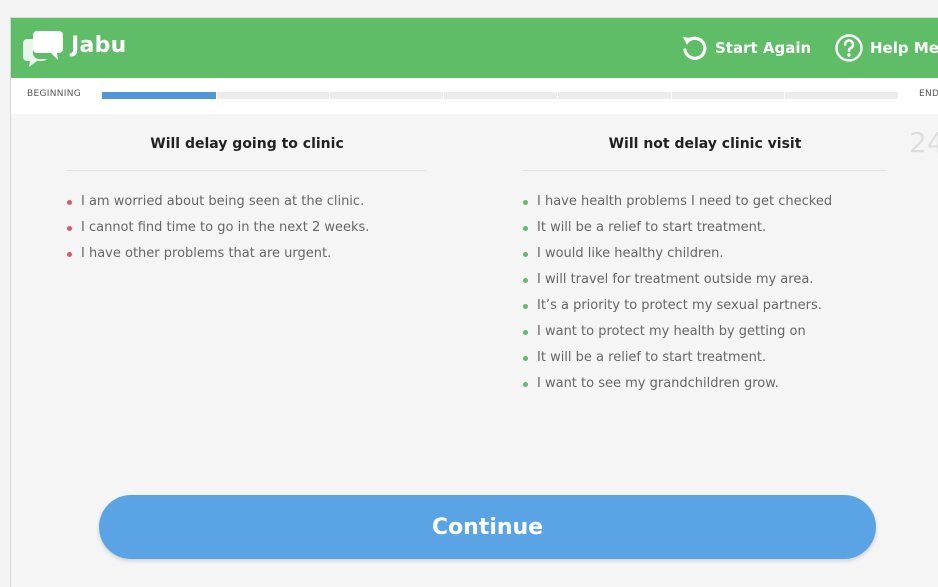 This screenshot has height=587, width=938. I want to click on list-item: I would like healthy children., so click(705, 254).